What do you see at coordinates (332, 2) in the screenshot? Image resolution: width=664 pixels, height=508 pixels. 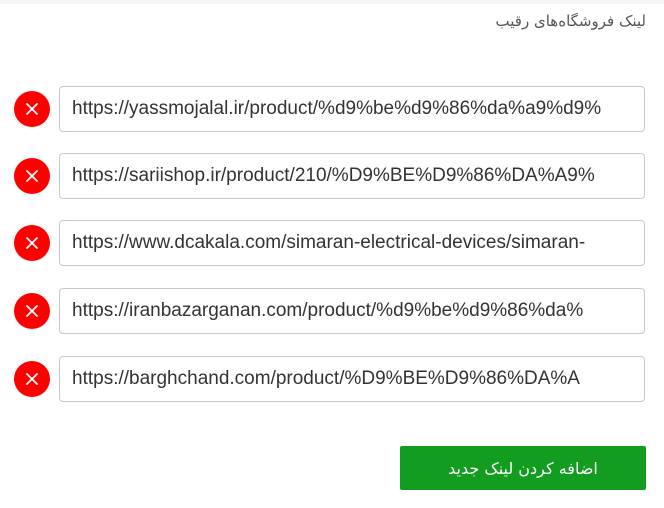 I see `top-divider` at bounding box center [332, 2].